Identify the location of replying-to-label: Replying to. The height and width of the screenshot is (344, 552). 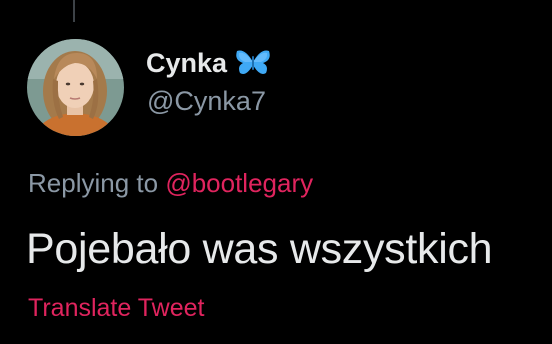
(93, 183).